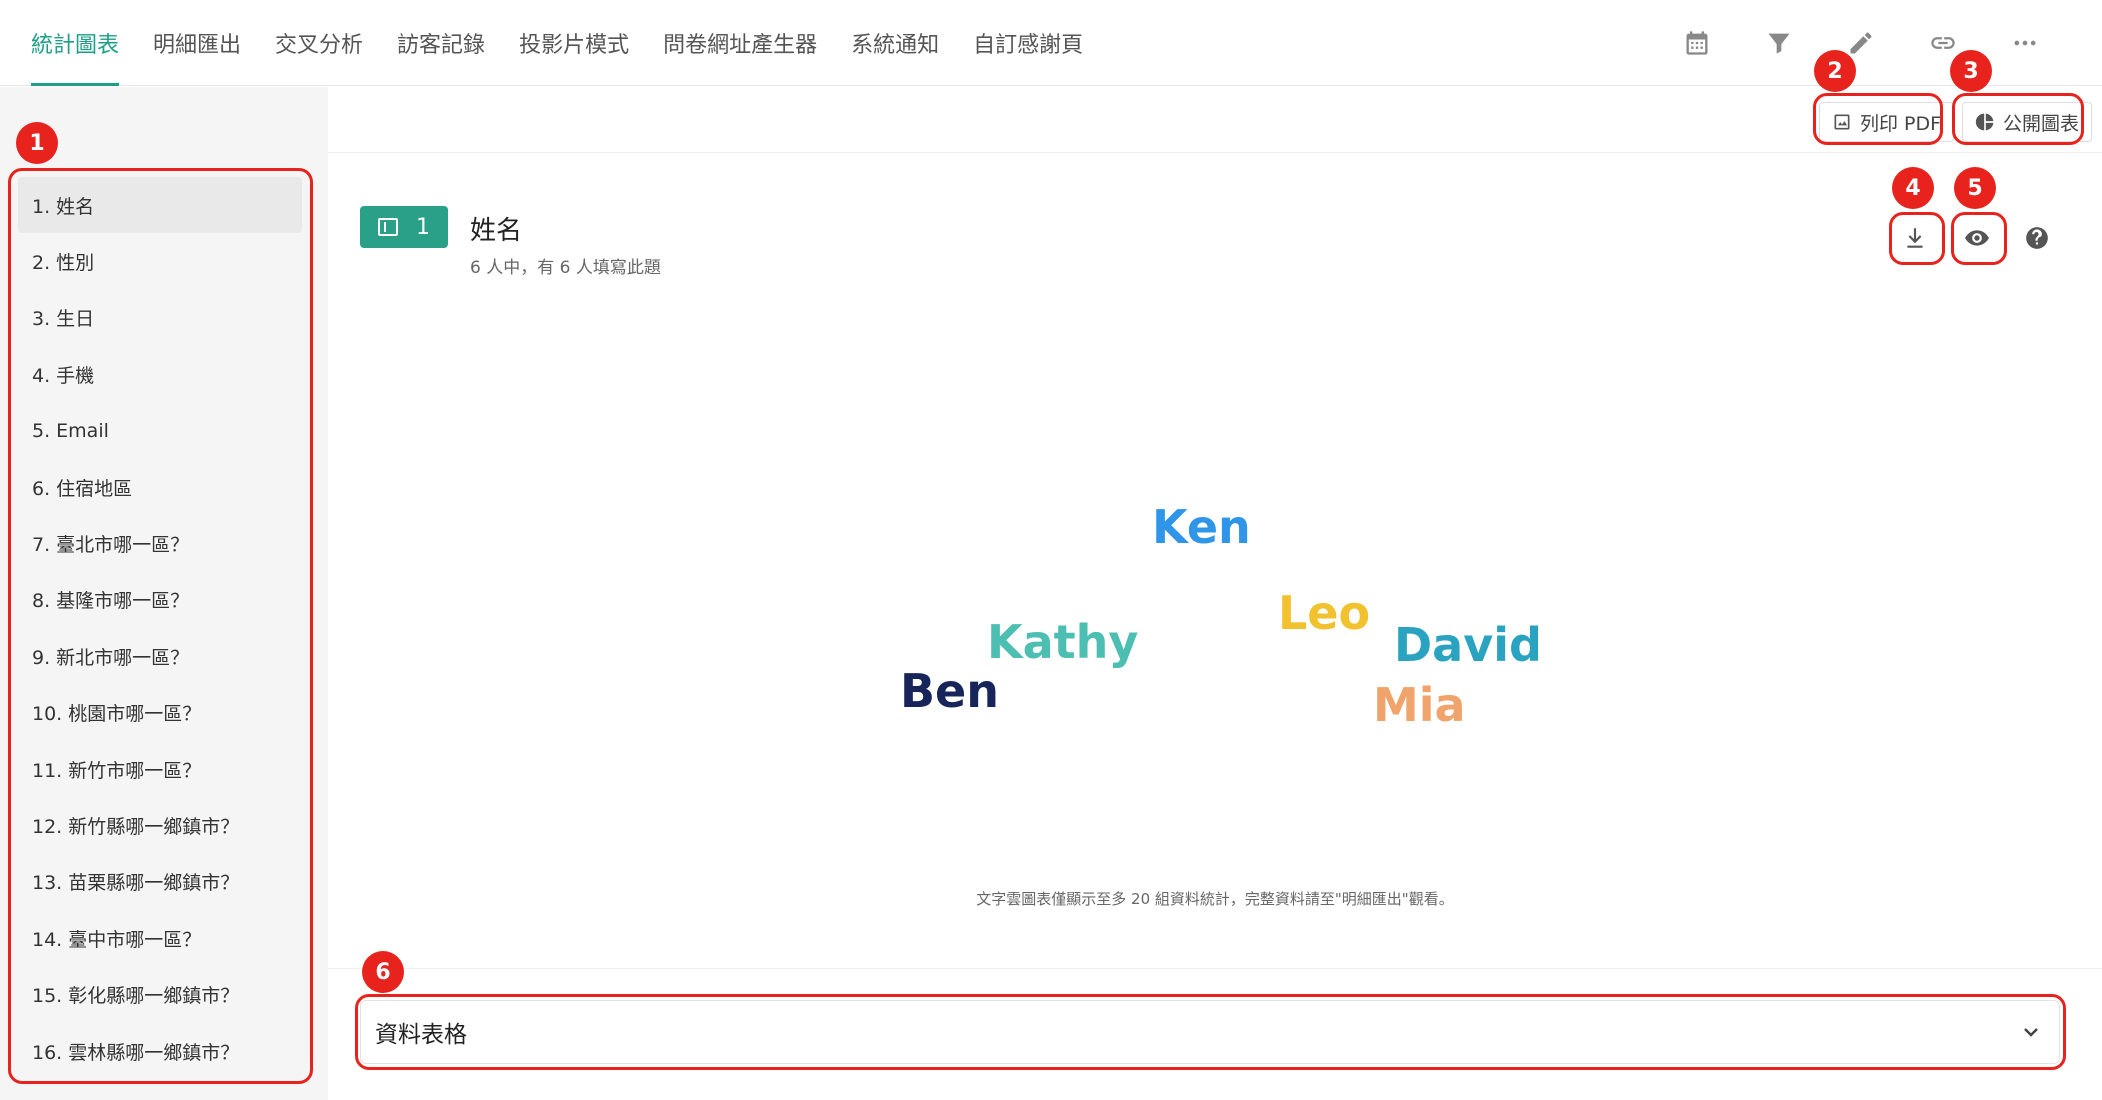  I want to click on help-icon, so click(2037, 238).